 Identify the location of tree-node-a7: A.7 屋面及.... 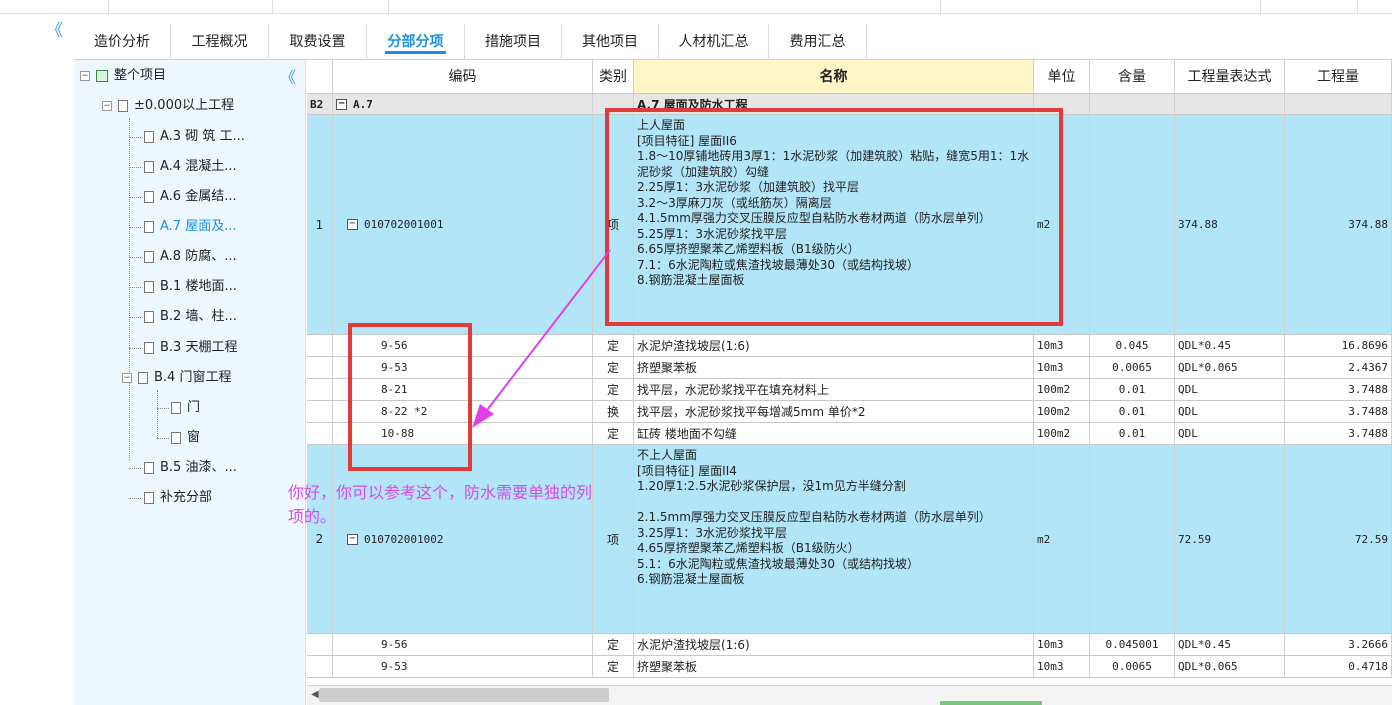
(190, 227).